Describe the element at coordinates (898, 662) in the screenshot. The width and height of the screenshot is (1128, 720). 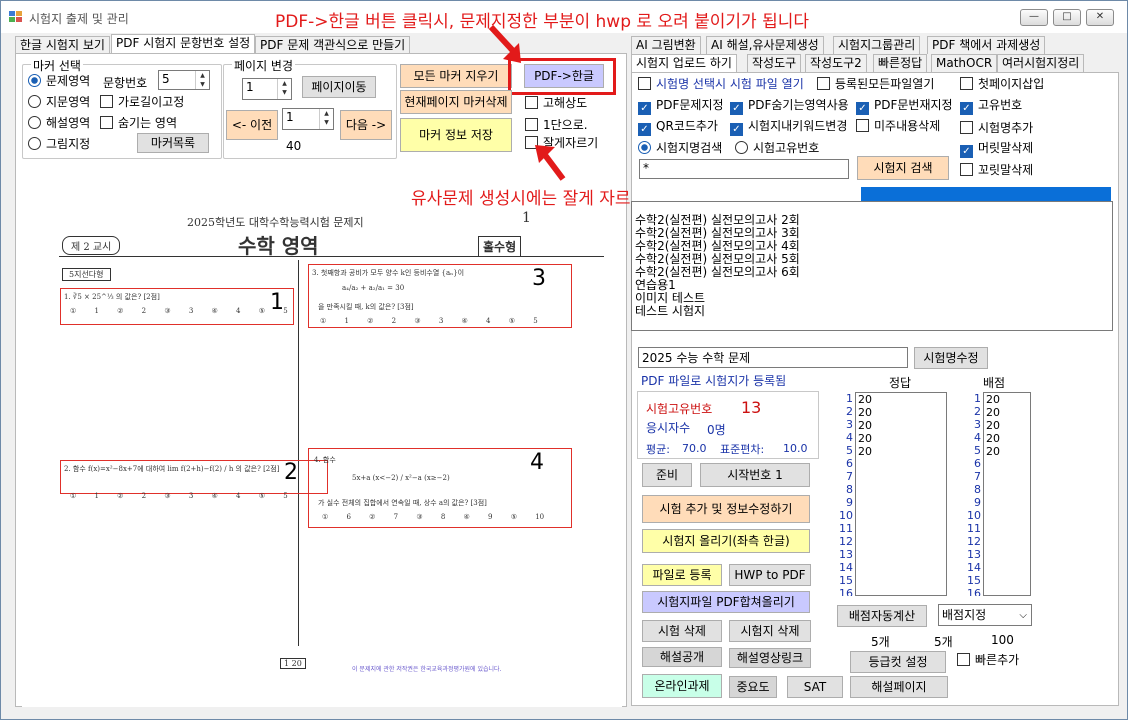
I see `grade-cut-button: 등급컷 설정` at that location.